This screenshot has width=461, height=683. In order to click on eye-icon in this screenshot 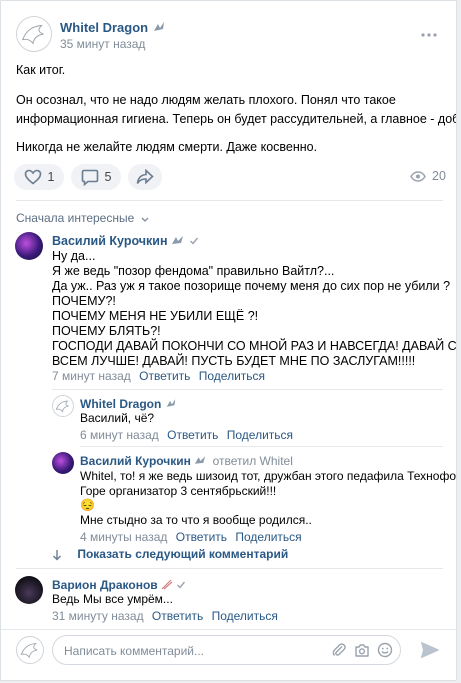, I will do `click(418, 176)`.